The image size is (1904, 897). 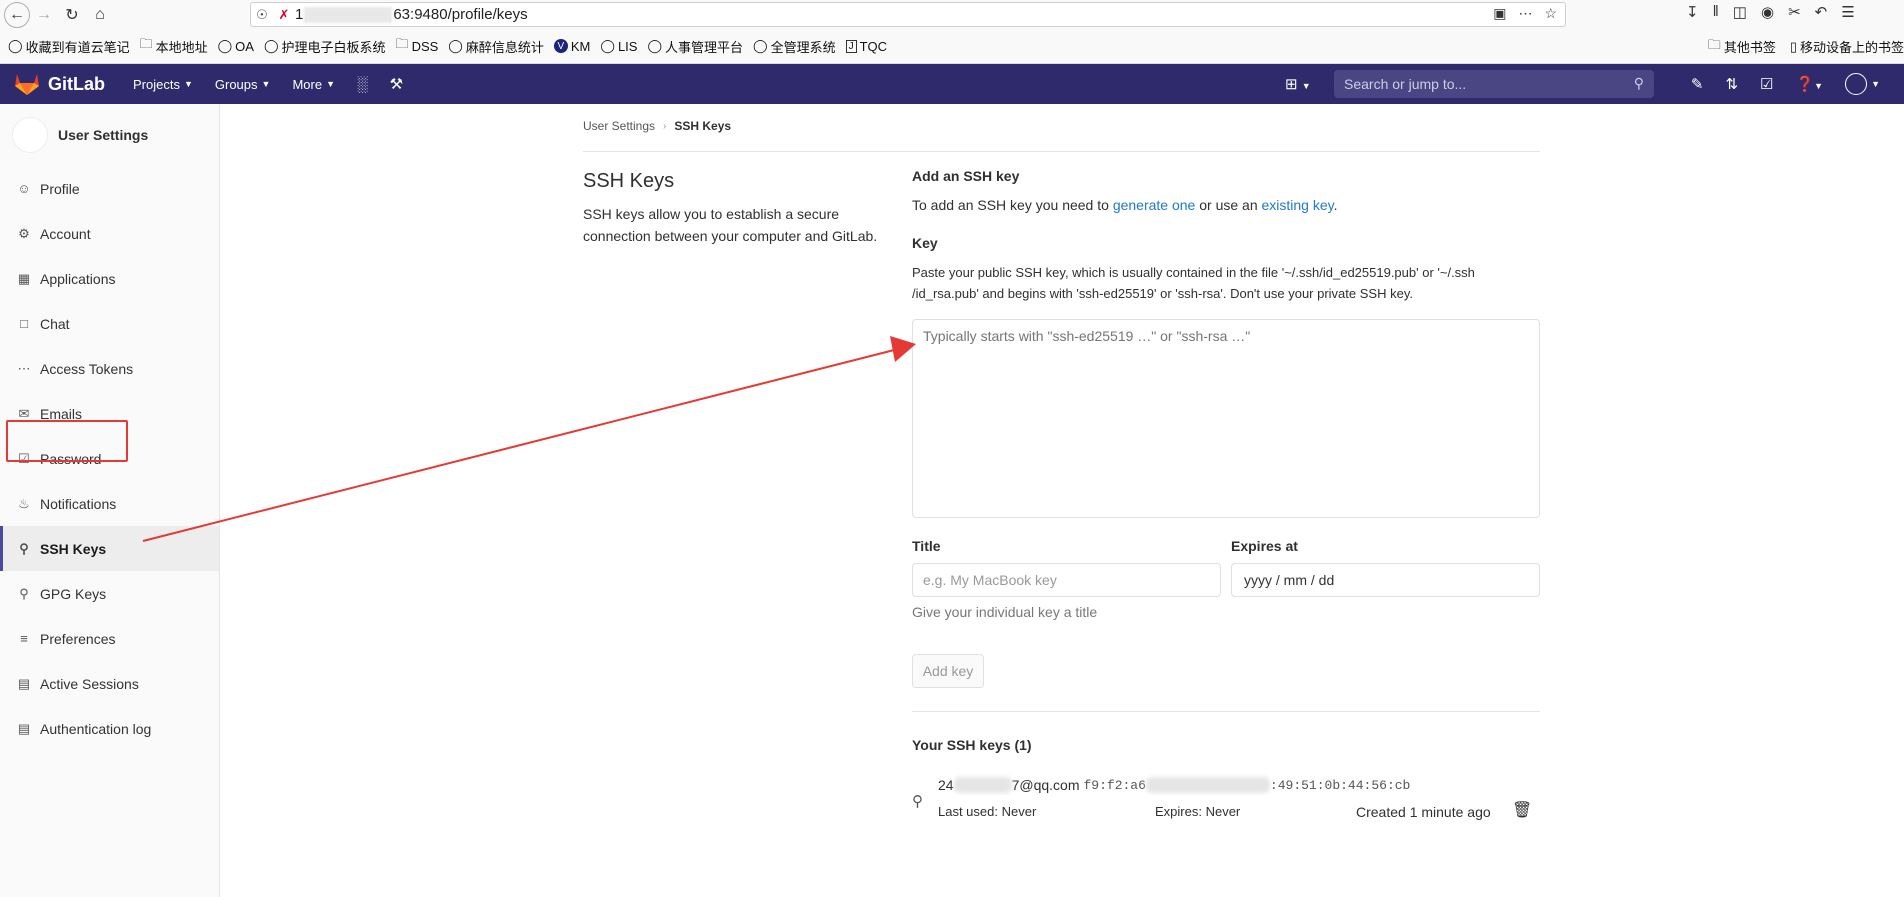 I want to click on activity-chart-icon: ░, so click(x=362, y=84).